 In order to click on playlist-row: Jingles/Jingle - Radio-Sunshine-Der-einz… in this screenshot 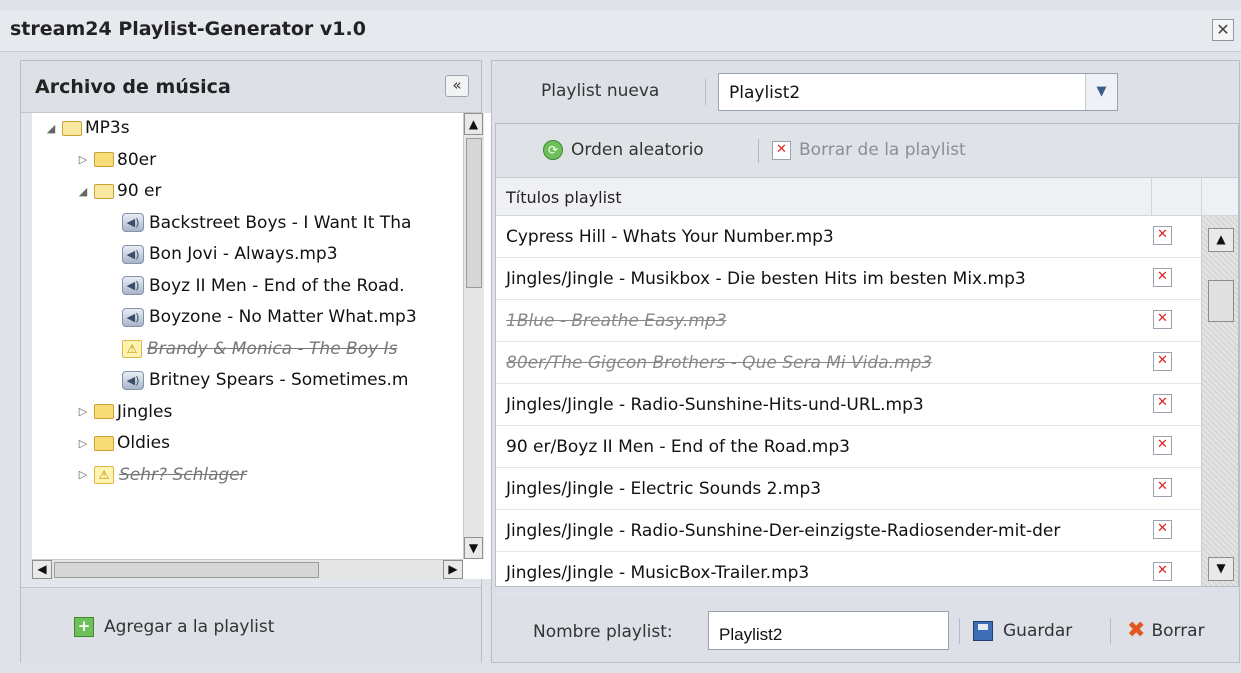, I will do `click(848, 531)`.